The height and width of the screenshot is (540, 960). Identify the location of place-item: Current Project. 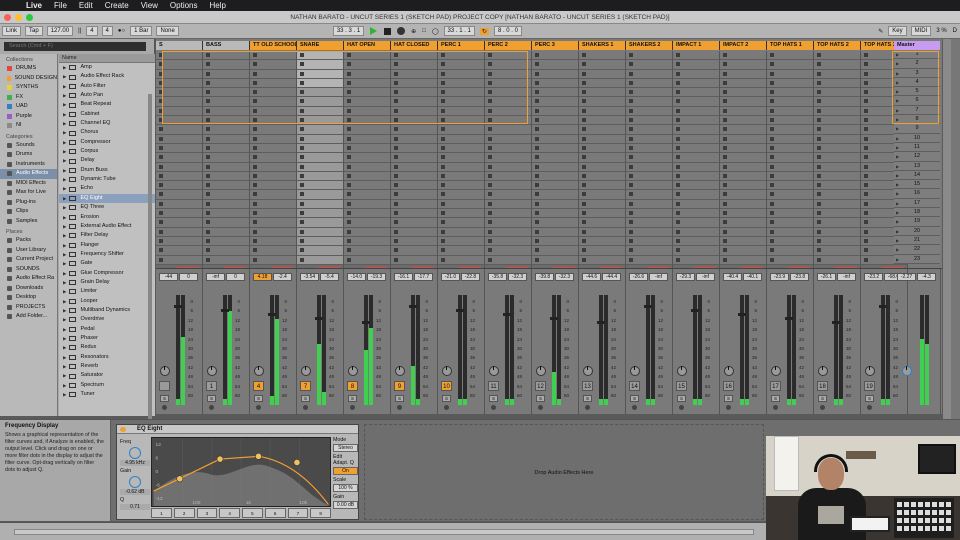
(28, 260).